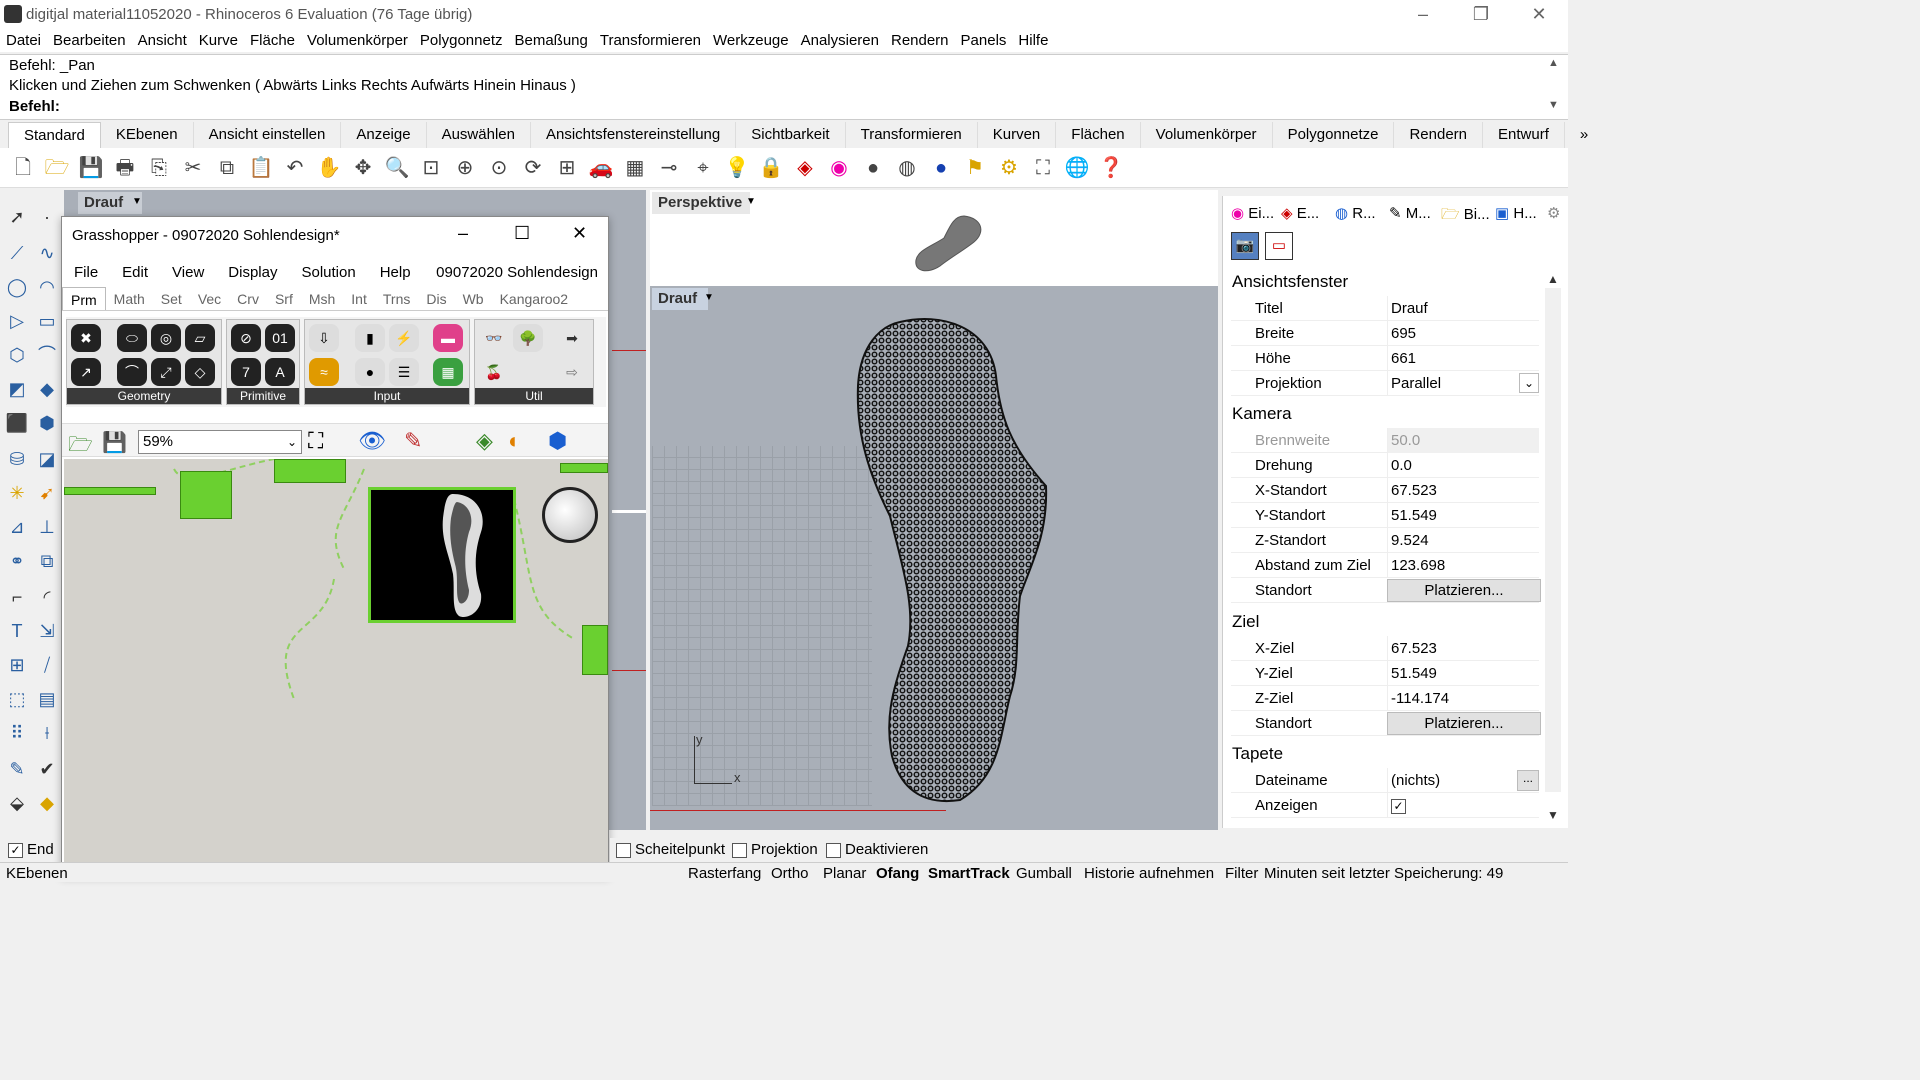  What do you see at coordinates (442, 555) in the screenshot?
I see `gh-image-sampler` at bounding box center [442, 555].